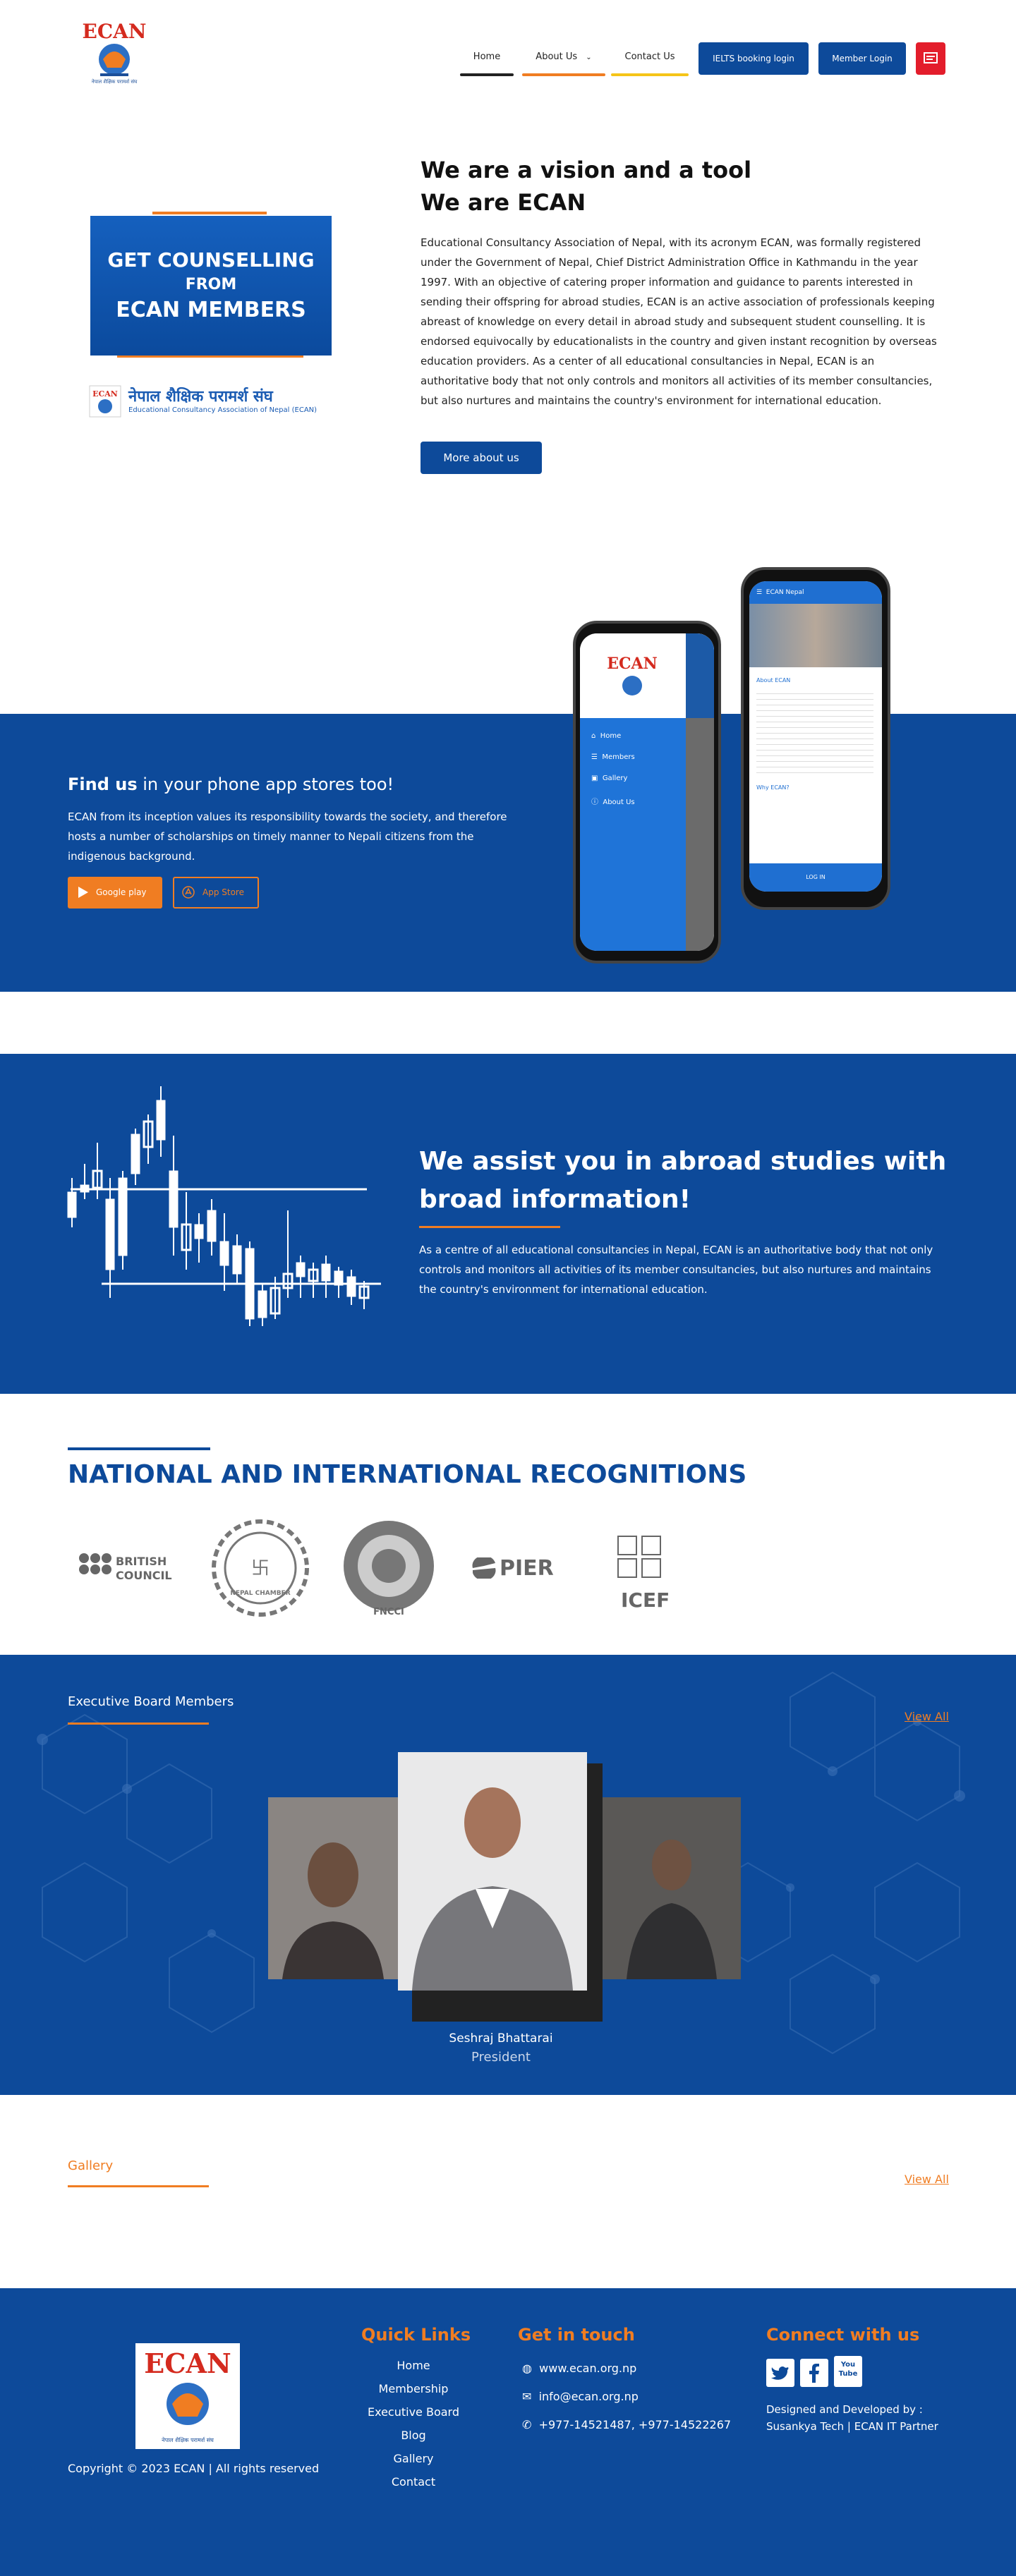 The height and width of the screenshot is (2576, 1016). I want to click on info-icon: ⓘ, so click(594, 802).